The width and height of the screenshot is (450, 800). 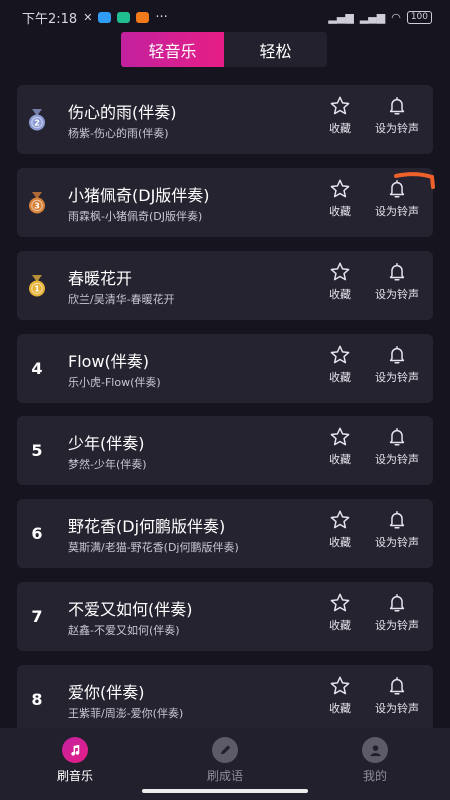 What do you see at coordinates (225, 368) in the screenshot?
I see `song-card: 4 Flow(伴奏) 乐小虎-Flow(伴奏) 收藏 设为铃声` at bounding box center [225, 368].